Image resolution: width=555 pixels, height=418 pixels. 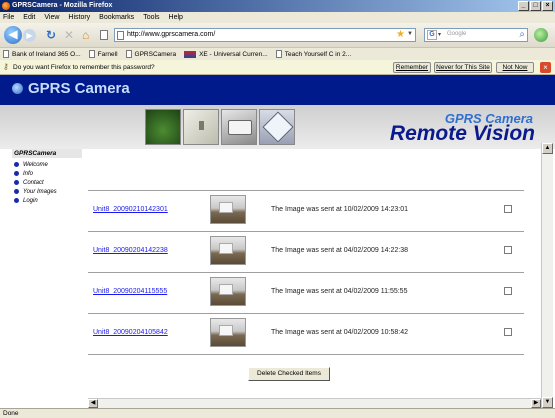 What do you see at coordinates (541, 35) in the screenshot?
I see `addon-icon` at bounding box center [541, 35].